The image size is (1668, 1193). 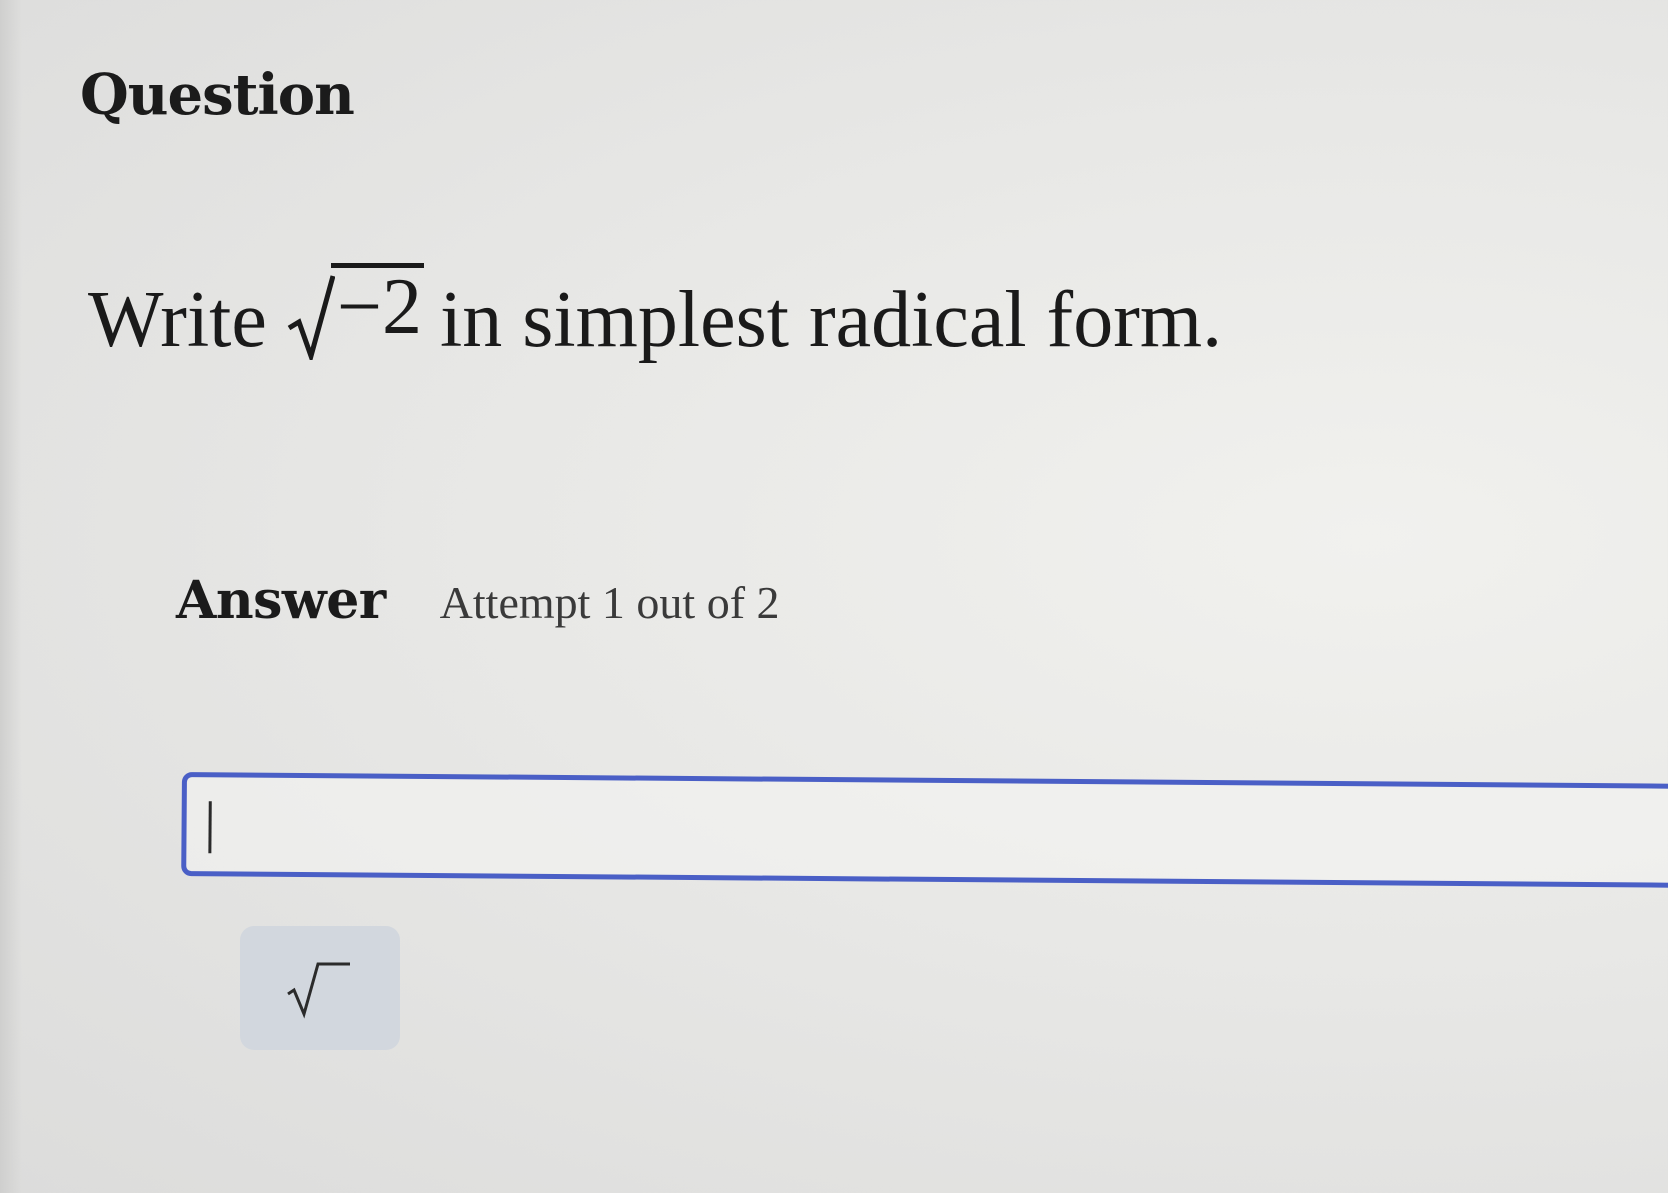 I want to click on radicand: −2, so click(x=377, y=305).